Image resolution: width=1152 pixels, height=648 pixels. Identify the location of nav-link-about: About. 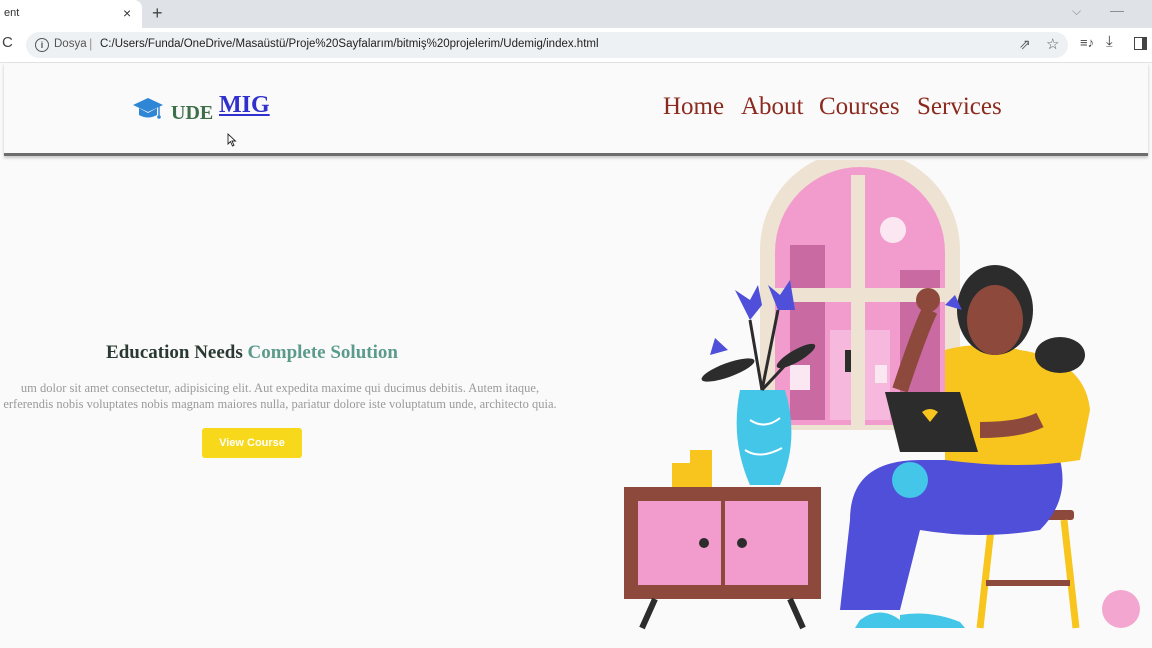
(772, 107).